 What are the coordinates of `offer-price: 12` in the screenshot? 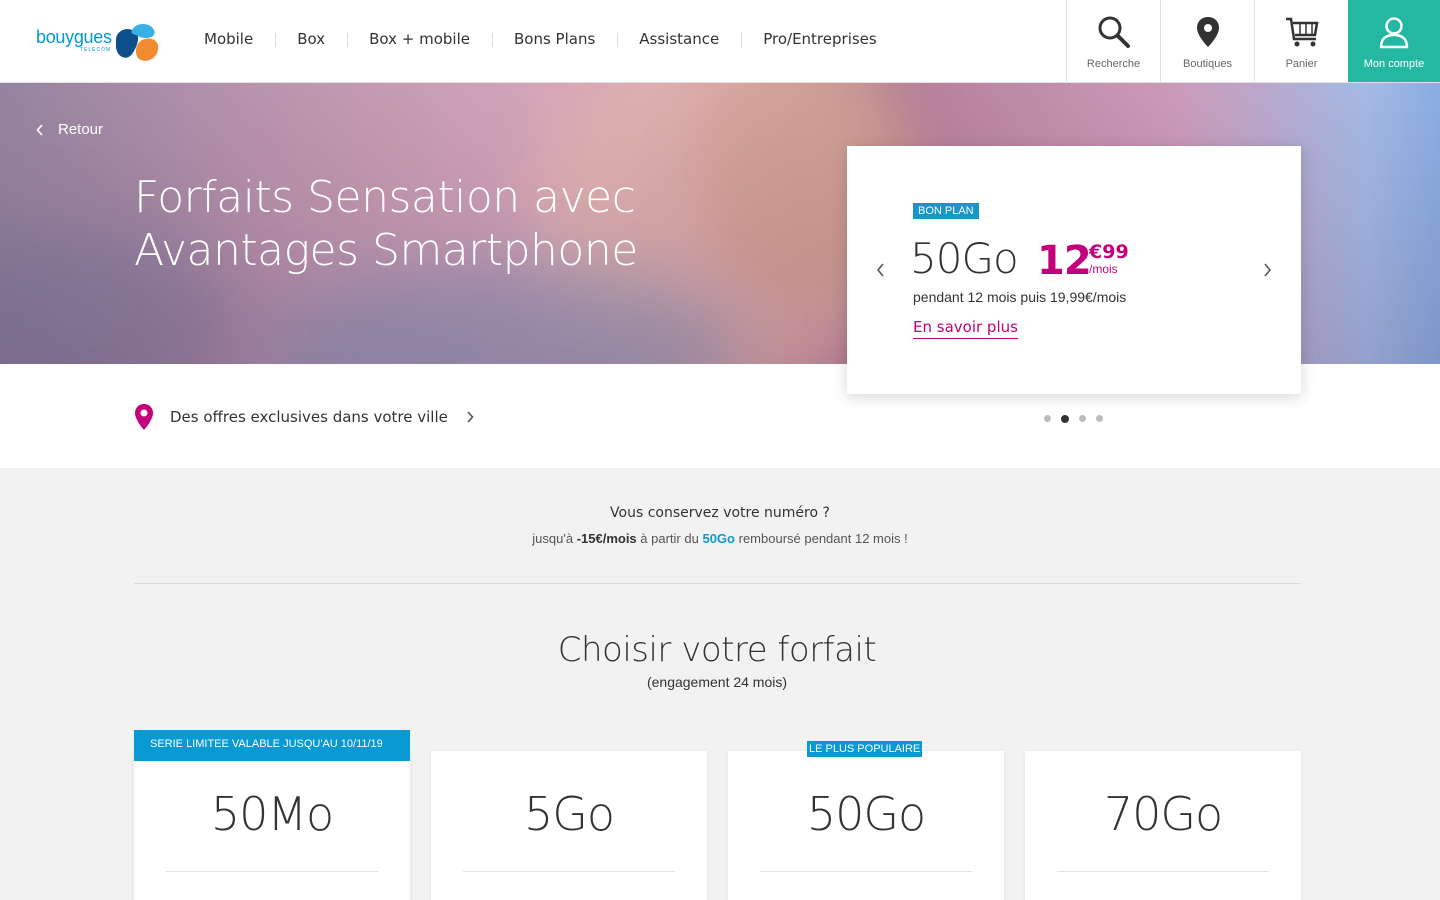 It's located at (1064, 261).